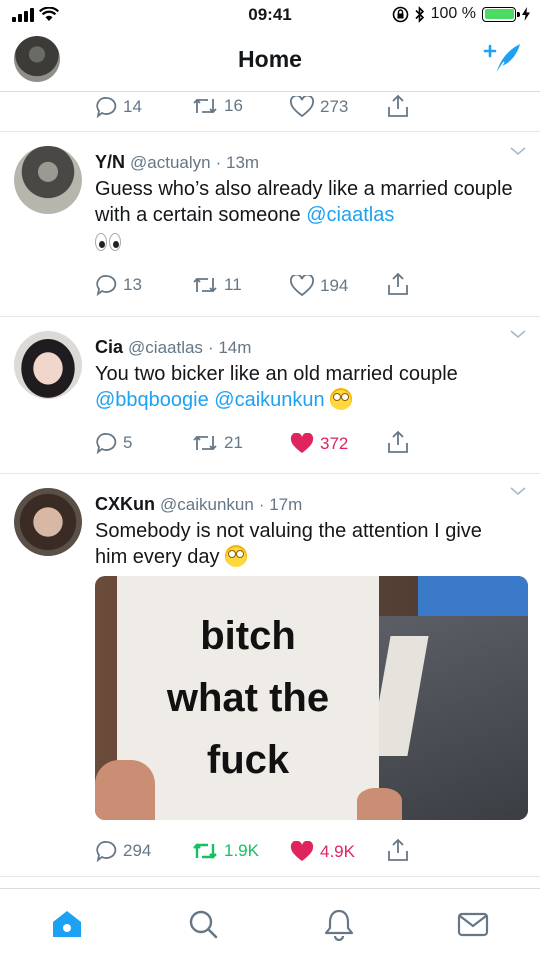 The height and width of the screenshot is (960, 540). Describe the element at coordinates (207, 504) in the screenshot. I see `handle: @caikunkun` at that location.